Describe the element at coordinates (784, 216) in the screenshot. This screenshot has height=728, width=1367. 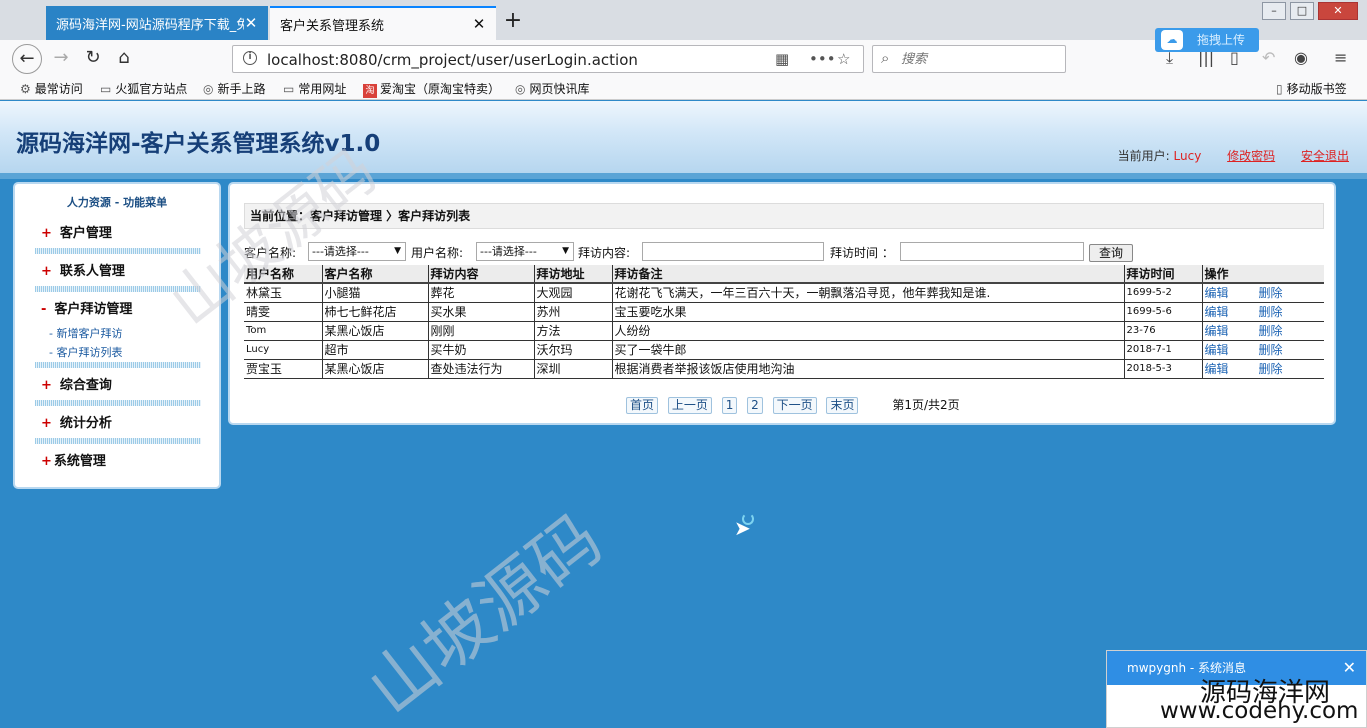
I see `breadcrumb: 当前位置：客户拜访管理 〉客户拜访列表` at that location.